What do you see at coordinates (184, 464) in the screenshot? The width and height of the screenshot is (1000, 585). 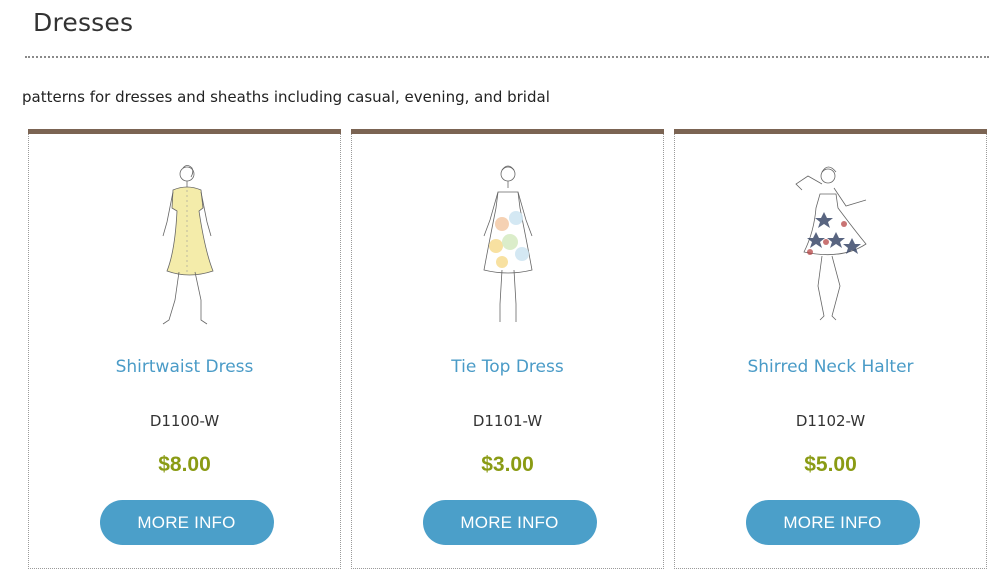 I see `product-price: $8.00` at bounding box center [184, 464].